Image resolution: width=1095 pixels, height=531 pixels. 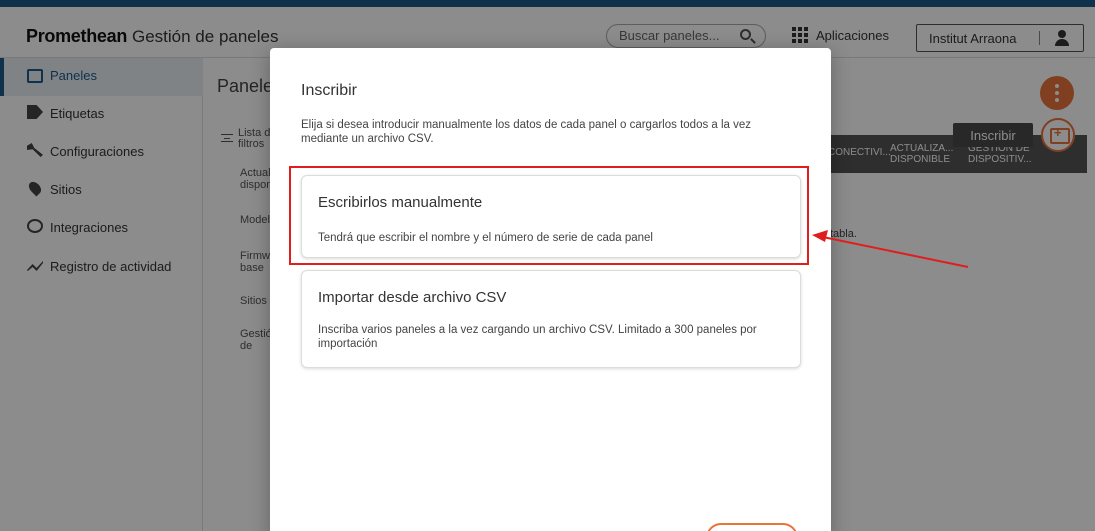 I want to click on highlight-box, so click(x=549, y=215).